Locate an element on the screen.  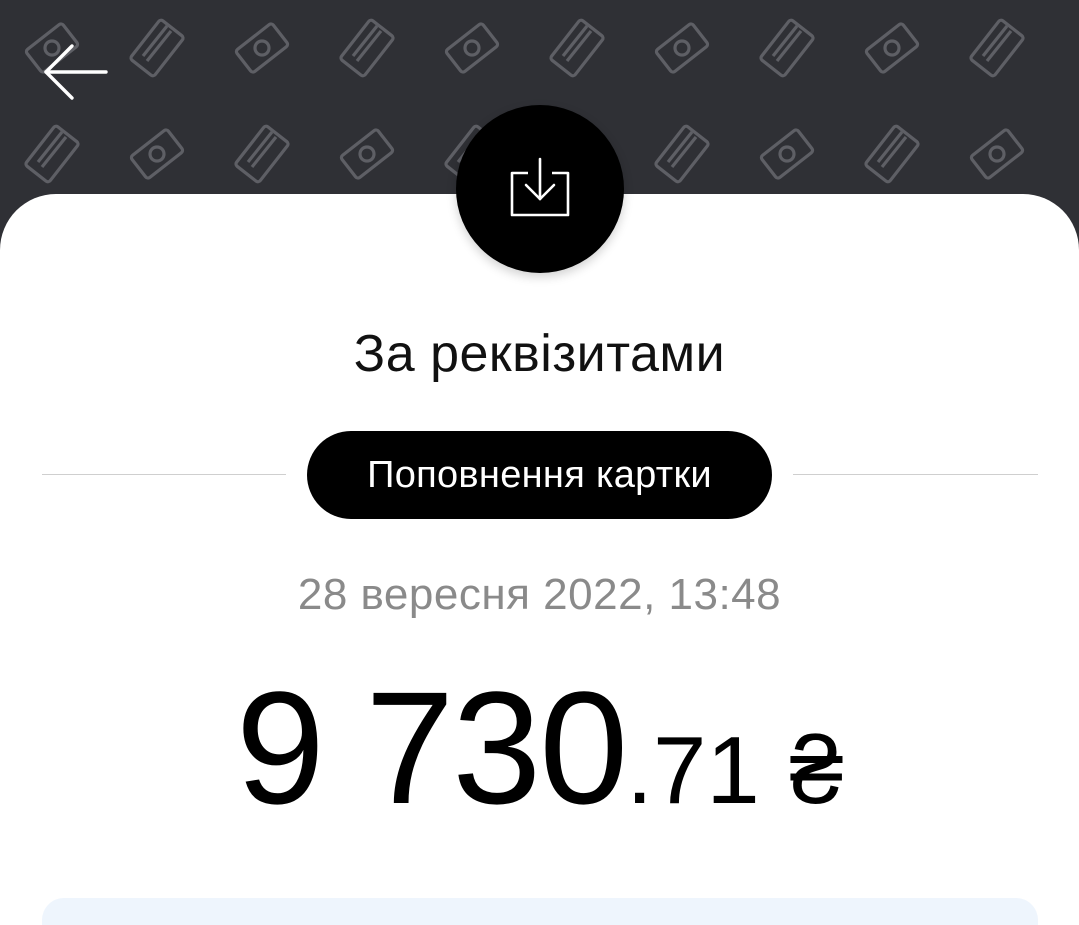
amount-fraction: .71 is located at coordinates (693, 770).